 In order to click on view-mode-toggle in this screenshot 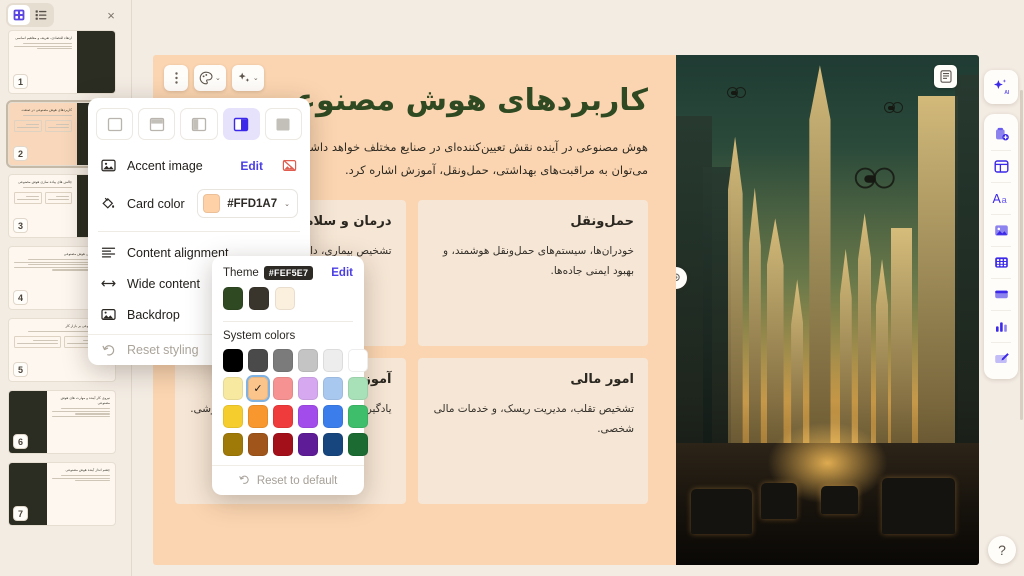, I will do `click(30, 15)`.